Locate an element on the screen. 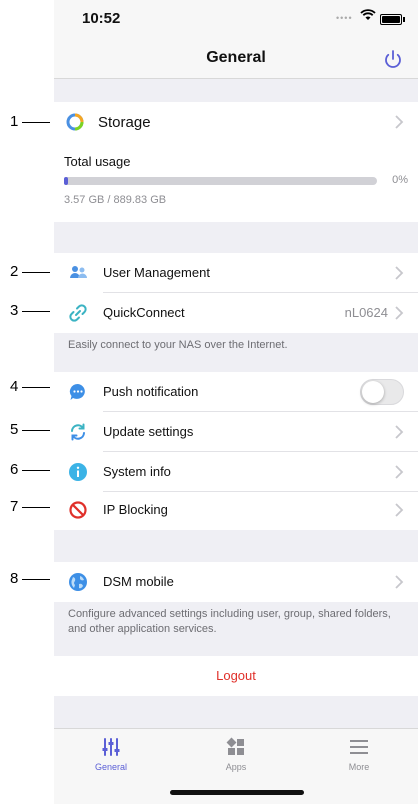 The height and width of the screenshot is (804, 418). section-users-connect: User Management QuickConnect nL0624 is located at coordinates (236, 293).